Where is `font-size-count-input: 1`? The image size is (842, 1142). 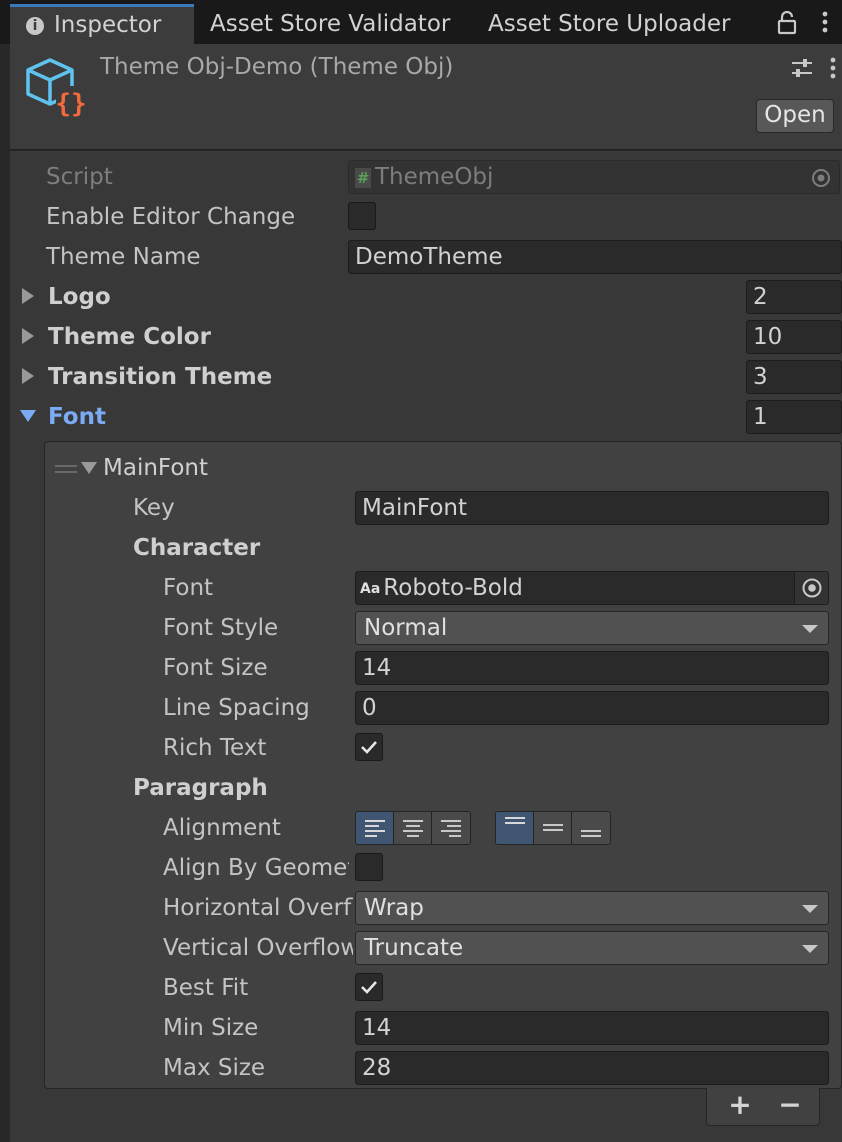
font-size-count-input: 1 is located at coordinates (794, 417).